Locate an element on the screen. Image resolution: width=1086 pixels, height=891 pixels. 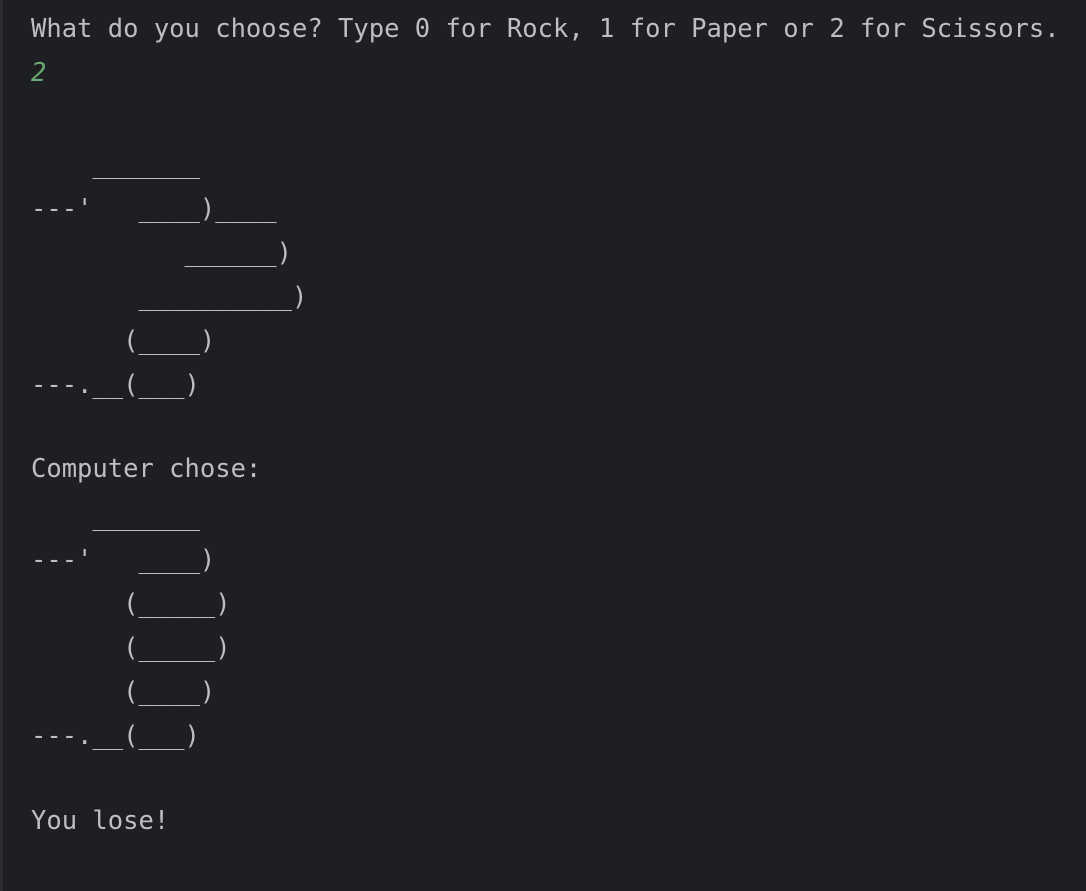
result-line: You lose! is located at coordinates (100, 821).